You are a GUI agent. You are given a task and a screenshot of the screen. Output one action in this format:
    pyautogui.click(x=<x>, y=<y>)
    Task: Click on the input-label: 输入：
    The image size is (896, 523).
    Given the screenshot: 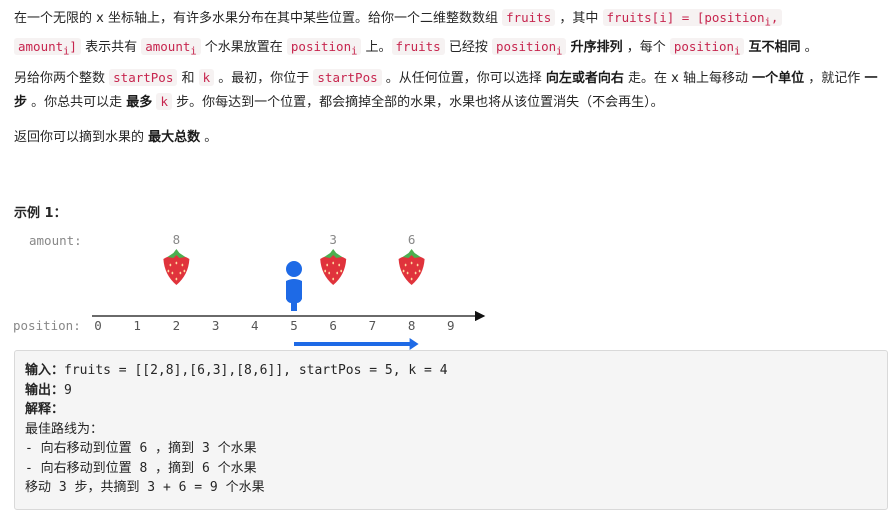 What is the action you would take?
    pyautogui.click(x=45, y=370)
    